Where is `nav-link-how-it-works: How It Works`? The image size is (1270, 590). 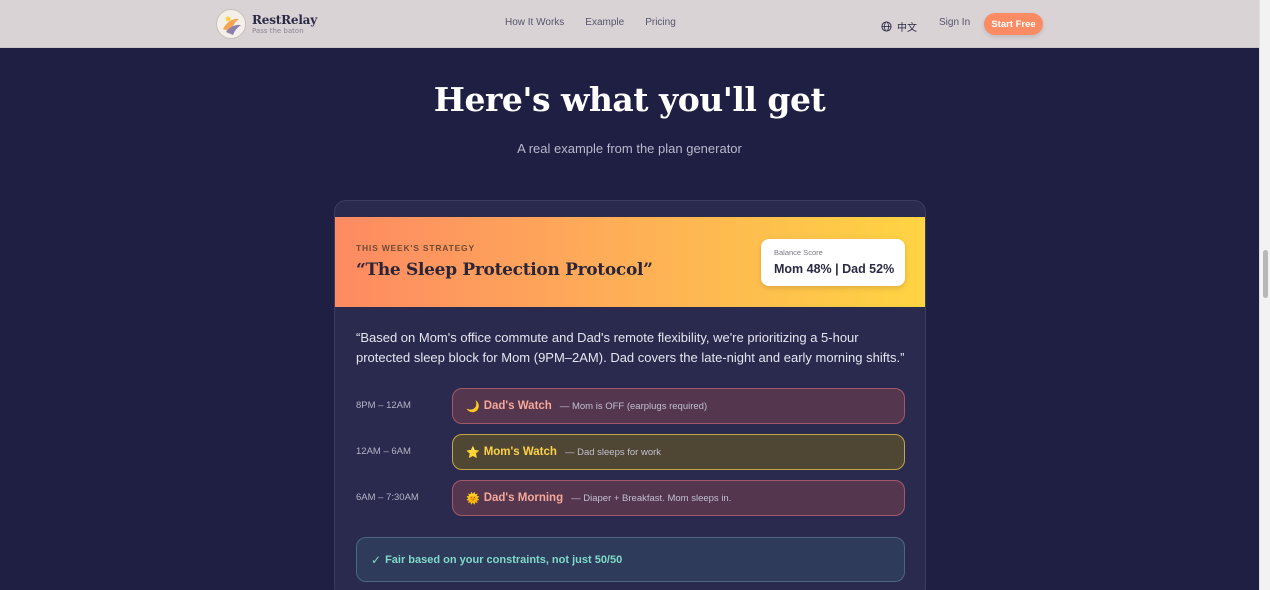 nav-link-how-it-works: How It Works is located at coordinates (534, 22).